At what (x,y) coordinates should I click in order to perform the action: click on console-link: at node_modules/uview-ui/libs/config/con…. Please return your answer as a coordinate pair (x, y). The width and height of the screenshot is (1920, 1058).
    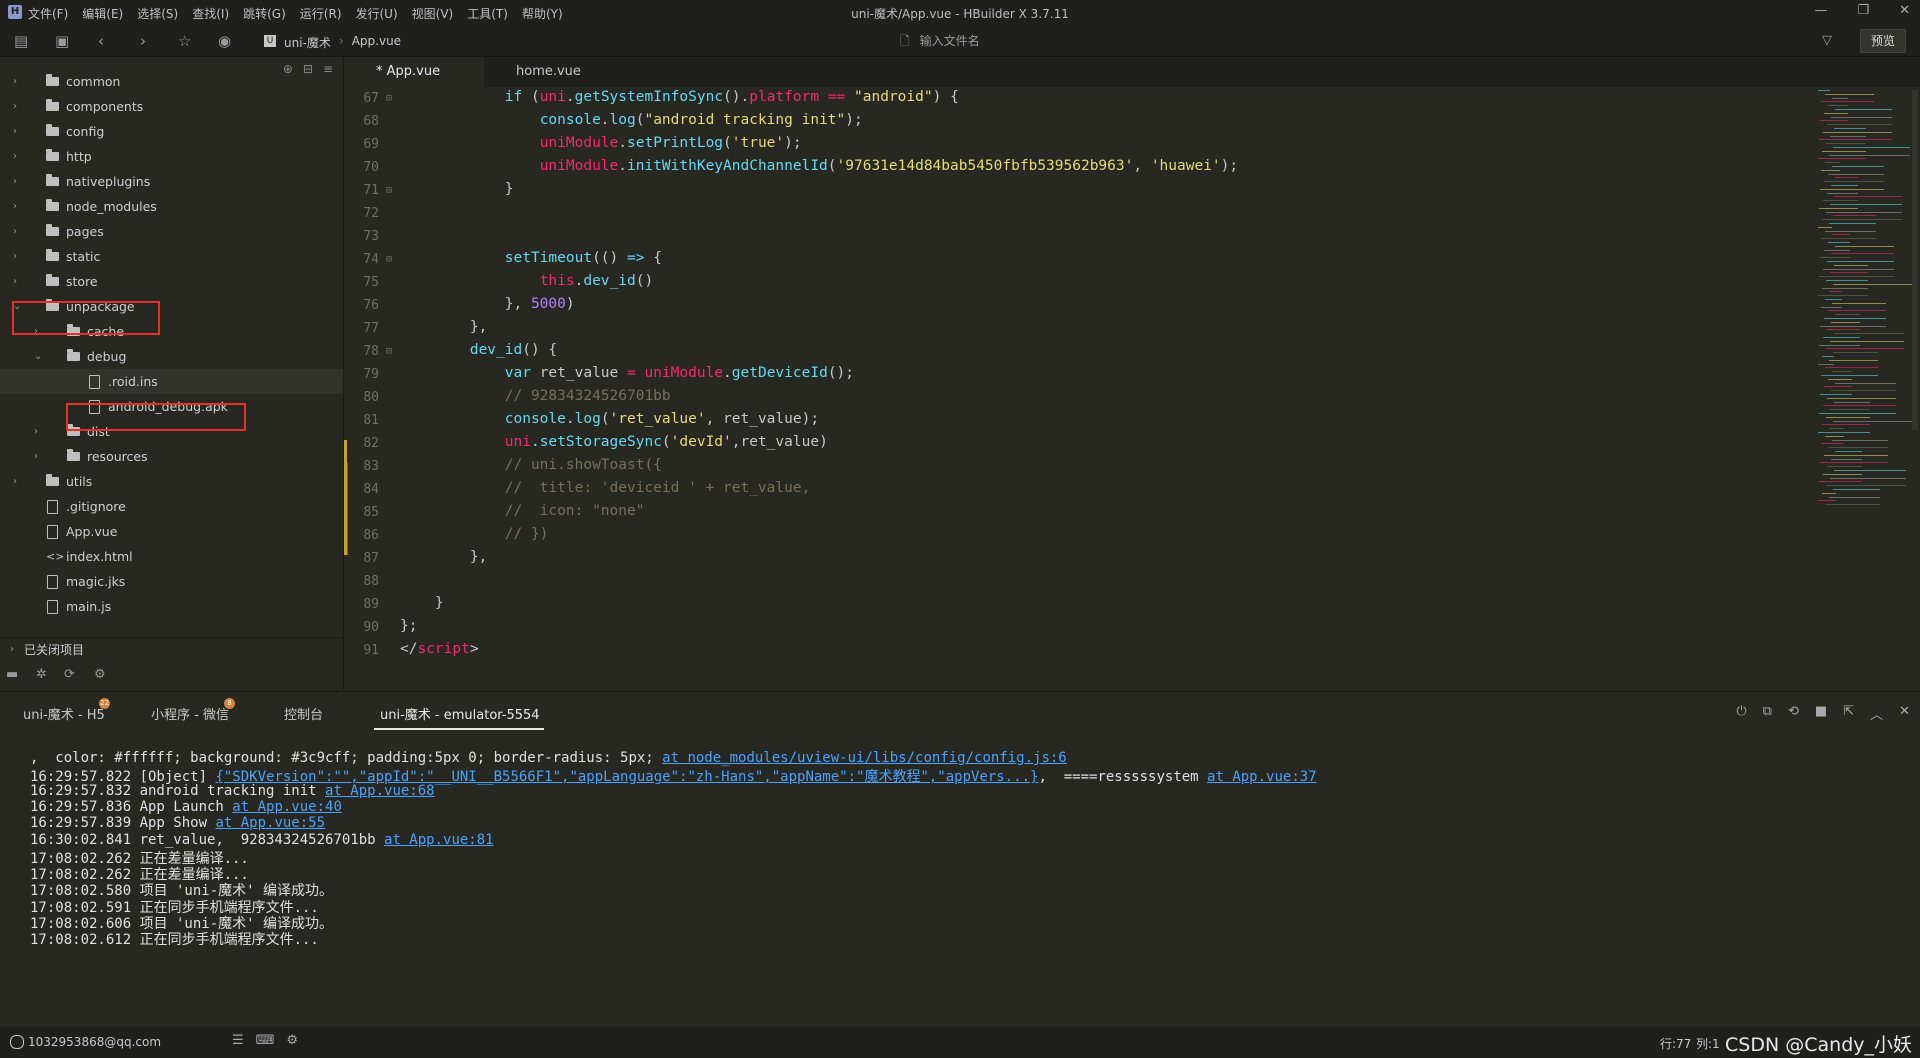
    Looking at the image, I should click on (864, 758).